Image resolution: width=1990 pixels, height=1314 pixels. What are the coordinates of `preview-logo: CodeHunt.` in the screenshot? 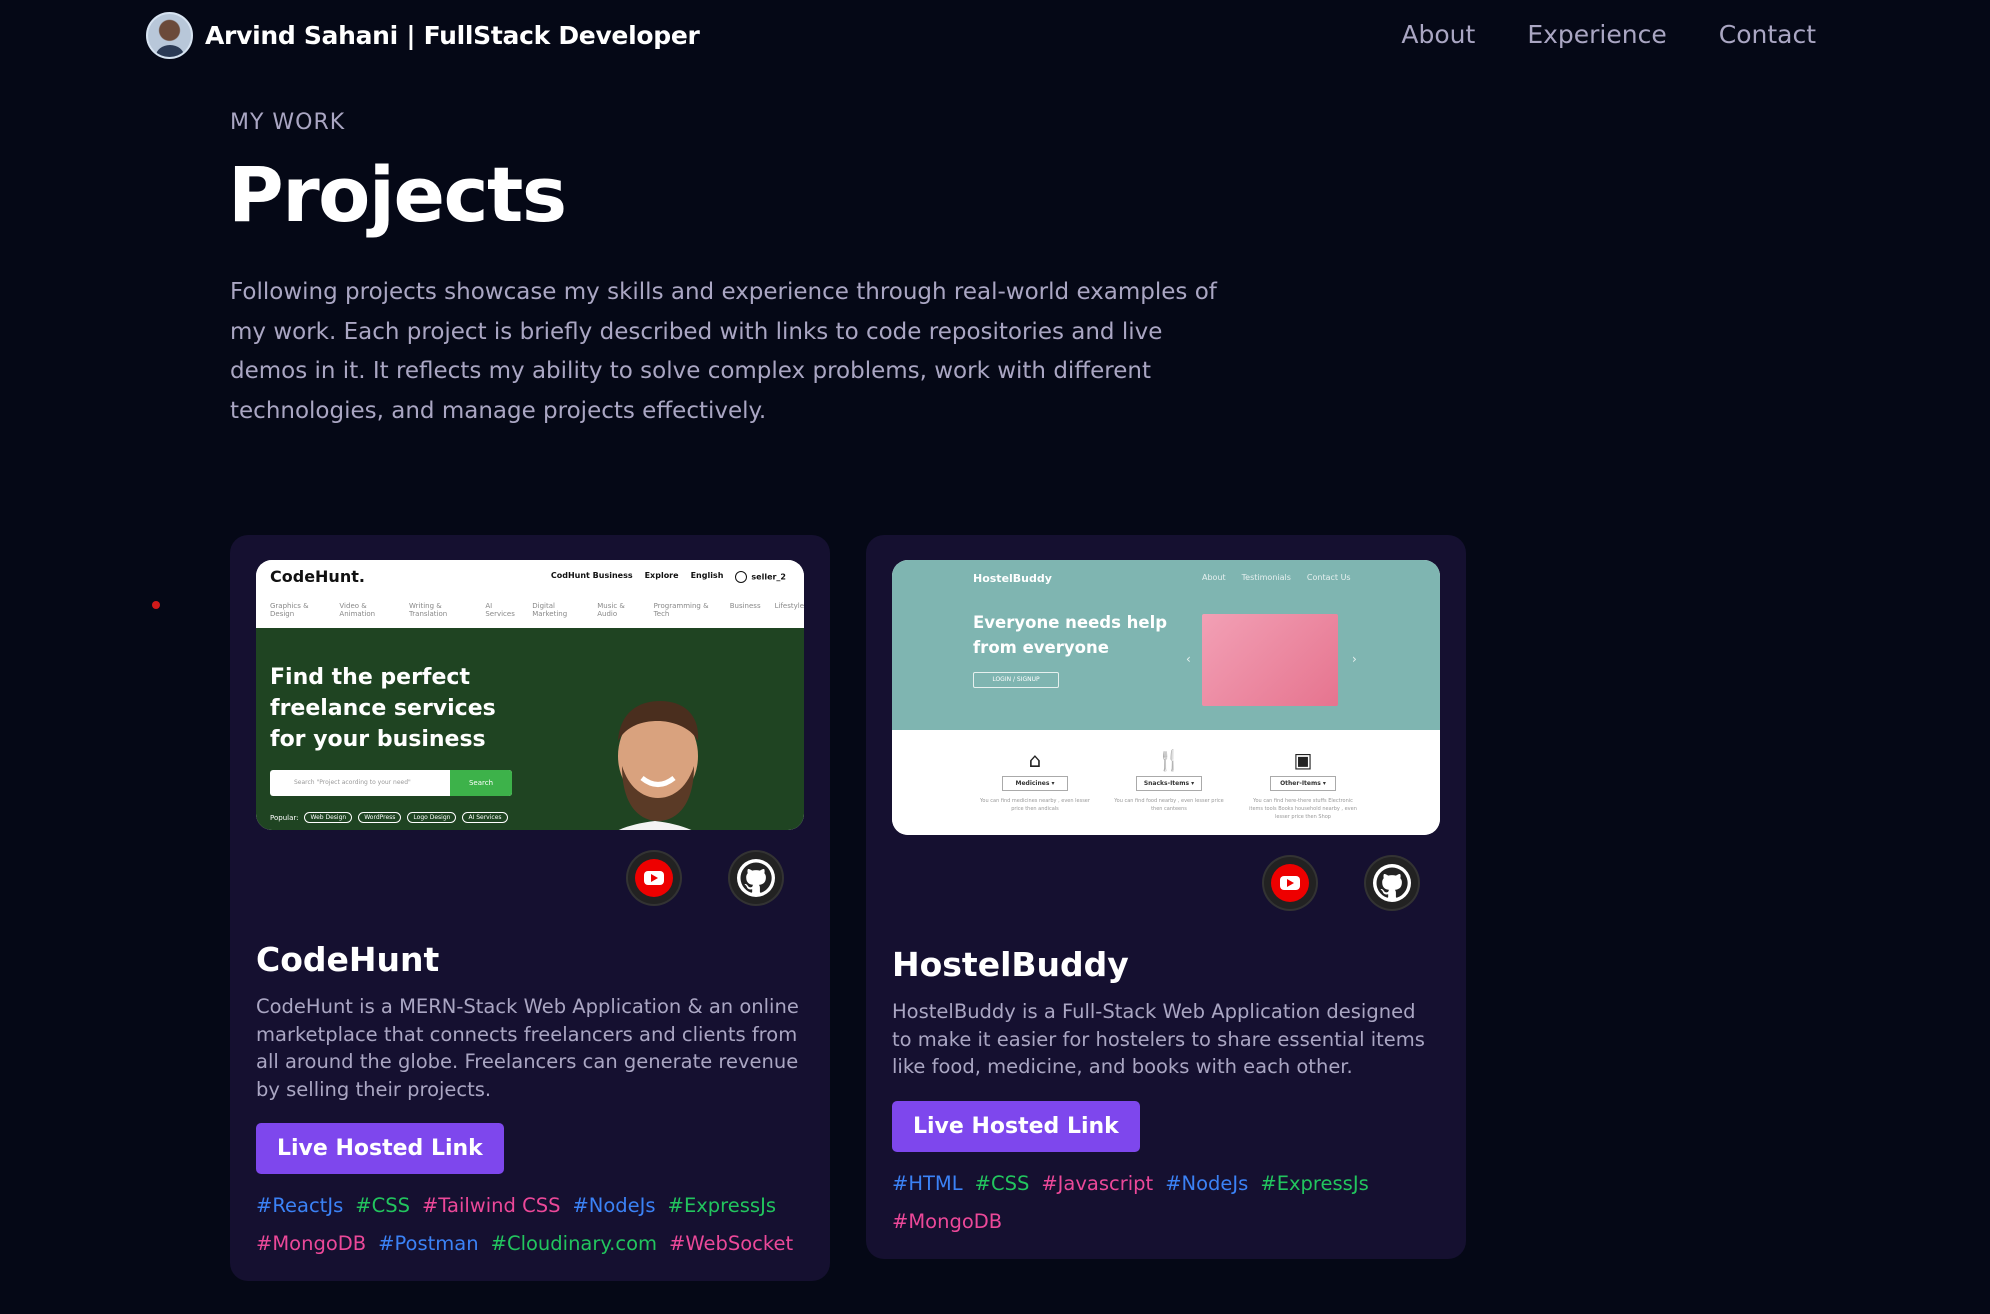 It's located at (317, 576).